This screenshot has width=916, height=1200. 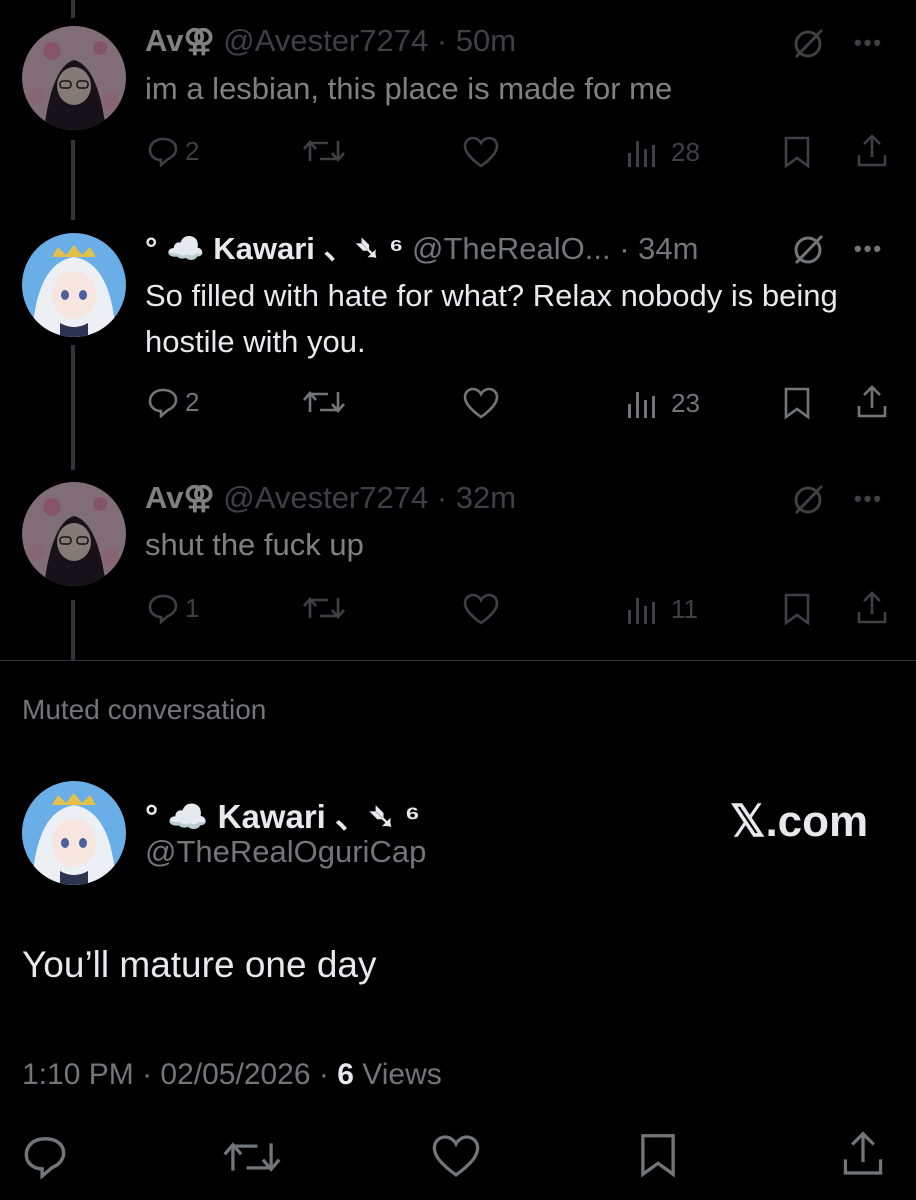 What do you see at coordinates (409, 88) in the screenshot?
I see `reply-text: im a lesbian, this place is made for me` at bounding box center [409, 88].